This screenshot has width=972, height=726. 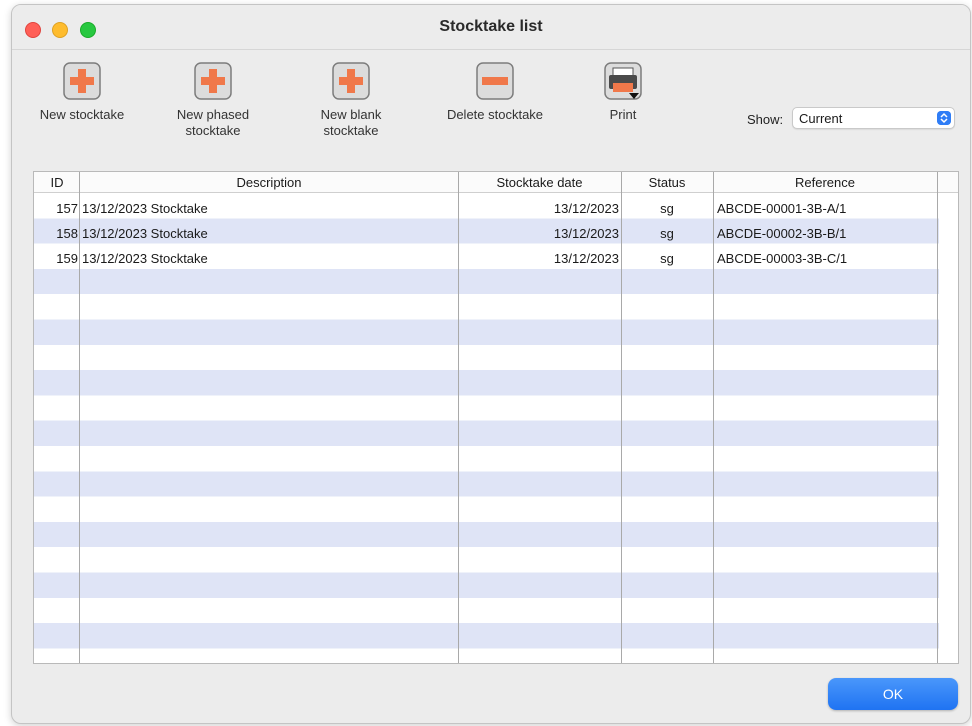 I want to click on title-bar: Stocktake list, so click(x=491, y=27).